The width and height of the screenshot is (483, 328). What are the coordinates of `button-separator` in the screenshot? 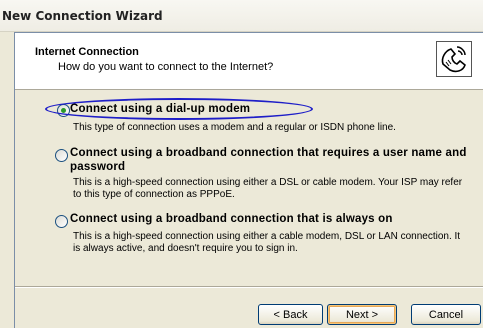 It's located at (249, 287).